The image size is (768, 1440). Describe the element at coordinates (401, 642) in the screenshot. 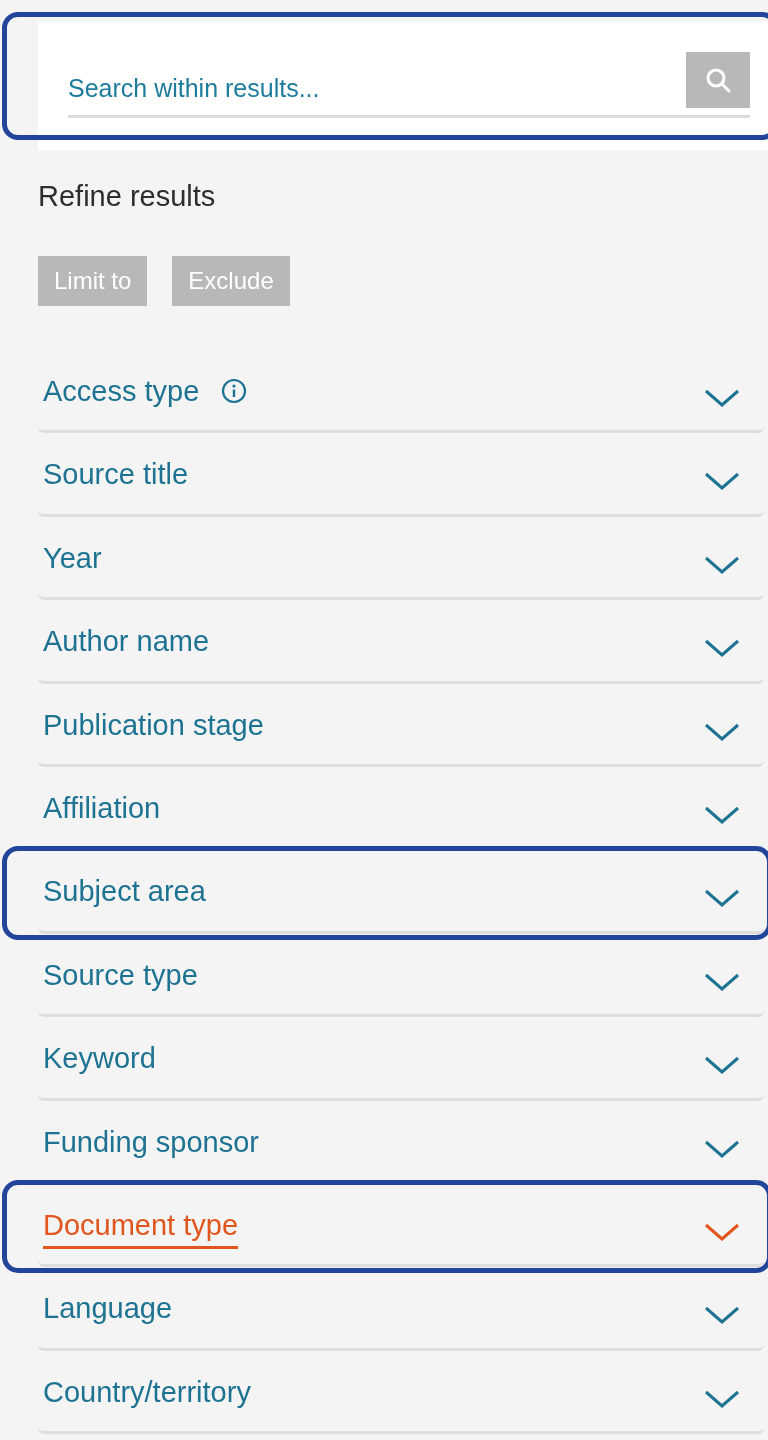

I see `filter-row: Author name` at that location.